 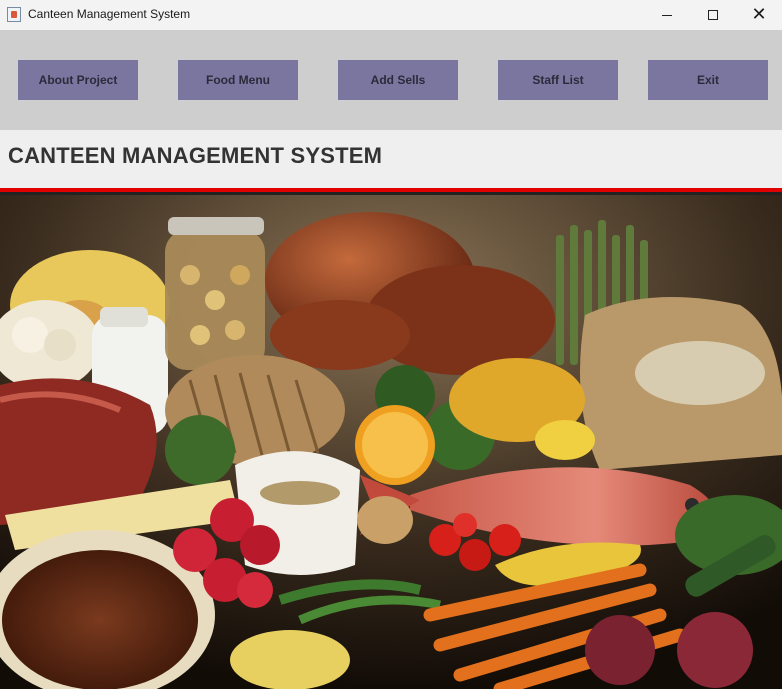 What do you see at coordinates (78, 80) in the screenshot?
I see `about-project-button: About Project` at bounding box center [78, 80].